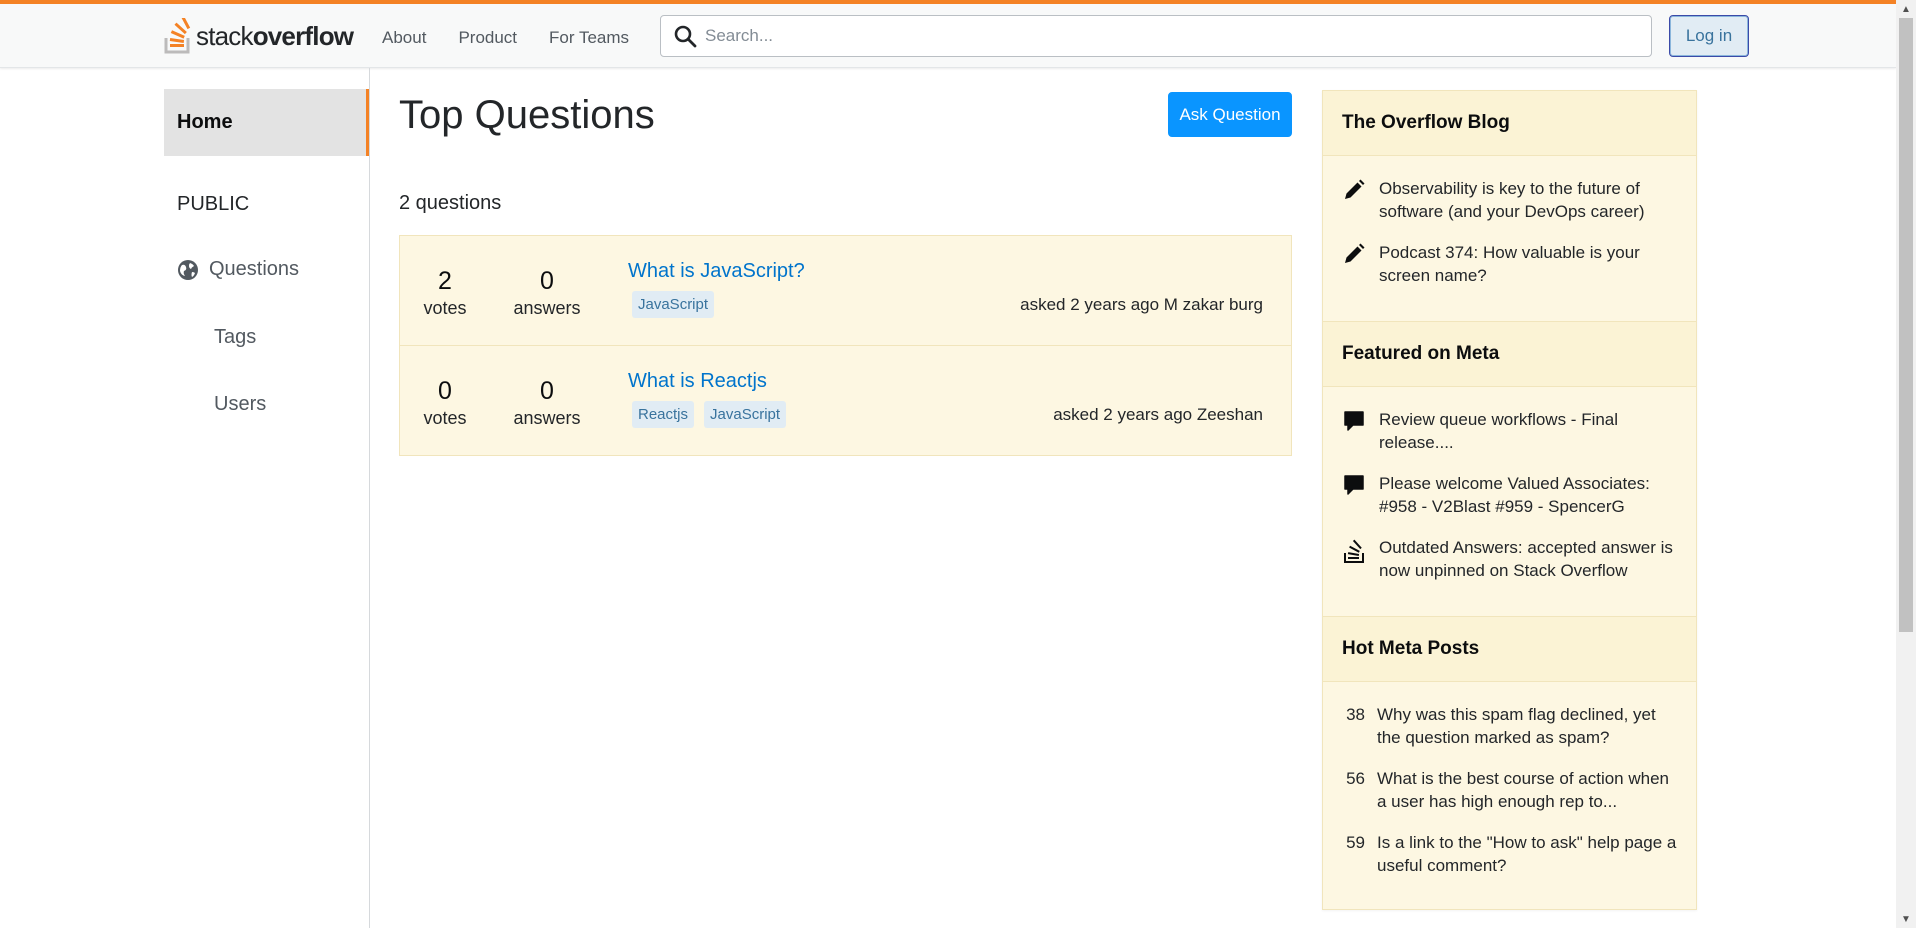  Describe the element at coordinates (1509, 354) in the screenshot. I see `featured-meta-header: Featured on Meta` at that location.